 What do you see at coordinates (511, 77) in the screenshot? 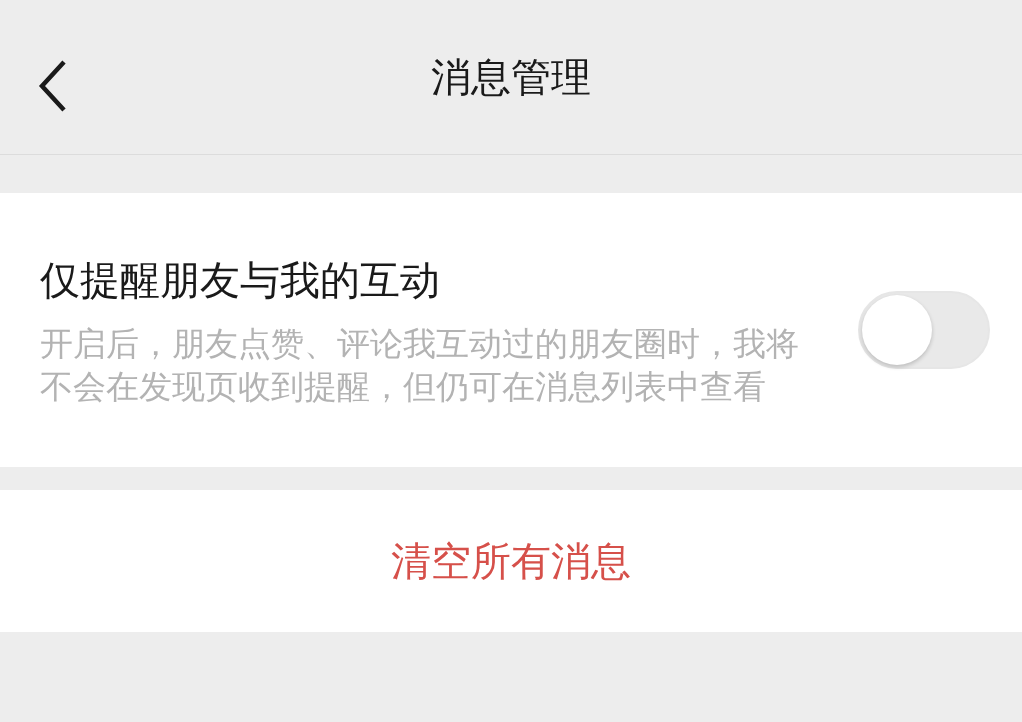
I see `page-title: 消息管理` at bounding box center [511, 77].